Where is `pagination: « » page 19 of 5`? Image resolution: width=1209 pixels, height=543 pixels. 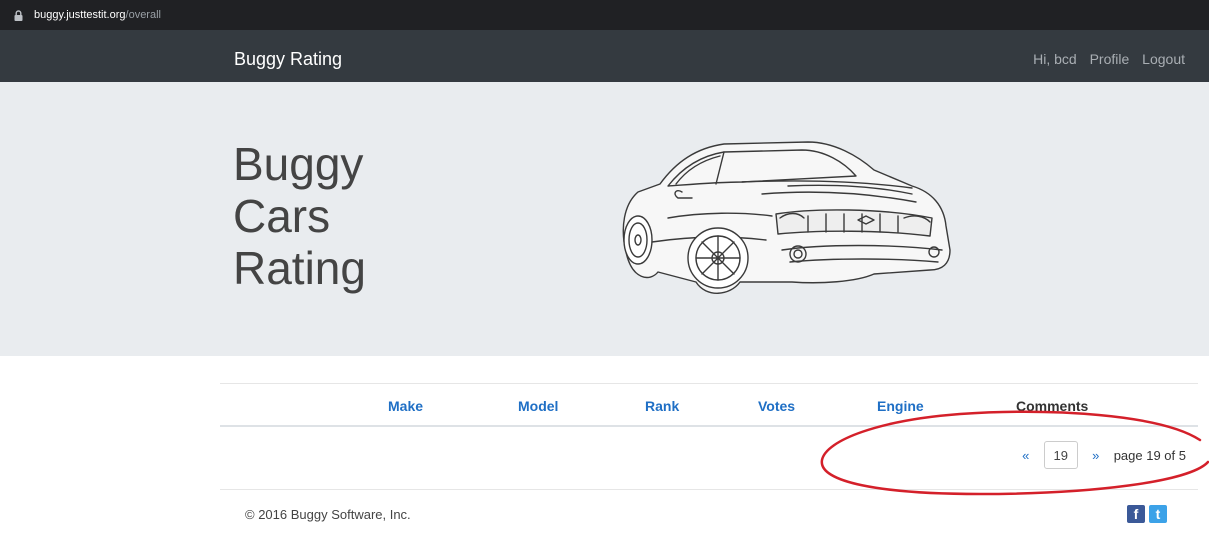 pagination: « » page 19 of 5 is located at coordinates (1100, 455).